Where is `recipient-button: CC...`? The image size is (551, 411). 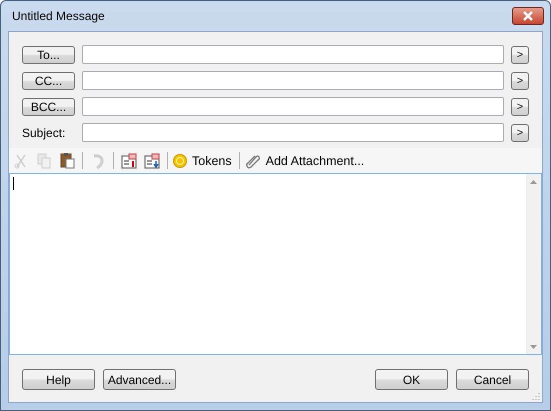
recipient-button: CC... is located at coordinates (48, 81).